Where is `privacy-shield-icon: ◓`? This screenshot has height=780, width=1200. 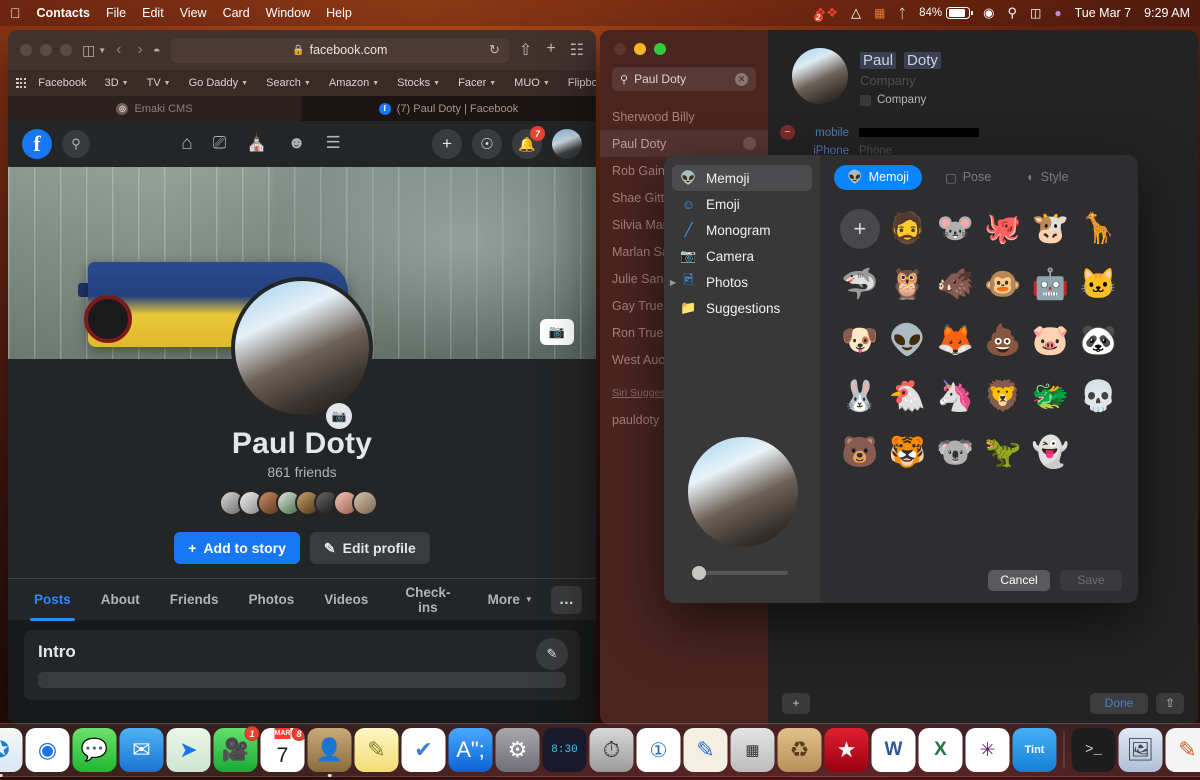 privacy-shield-icon: ◓ is located at coordinates (157, 50).